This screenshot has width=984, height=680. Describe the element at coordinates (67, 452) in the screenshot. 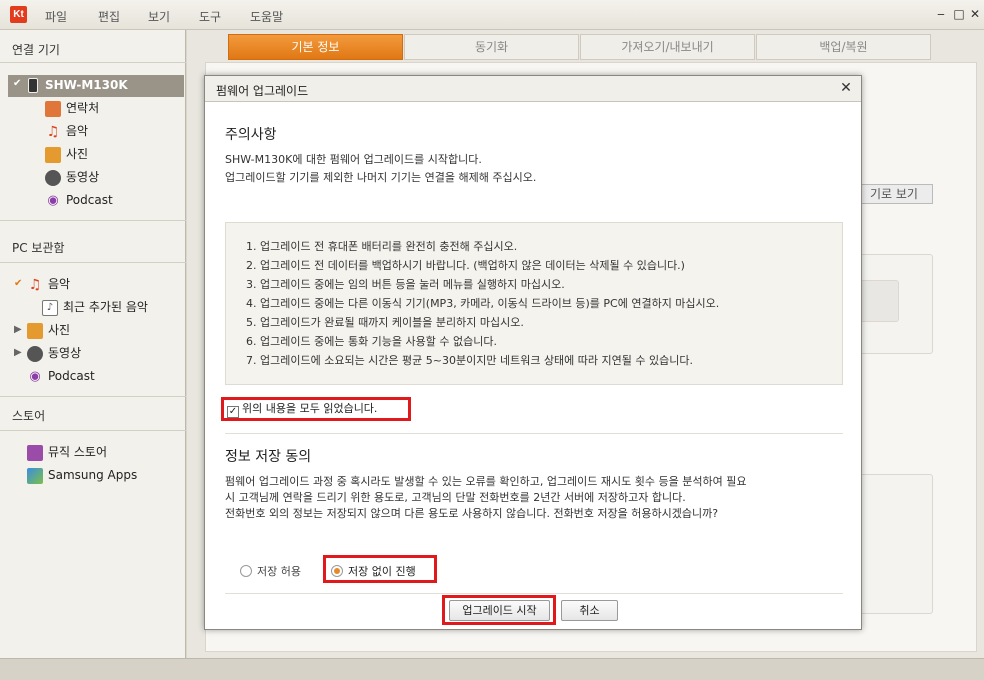

I see `sidebar-item-music-store: 뮤직 스토어` at that location.